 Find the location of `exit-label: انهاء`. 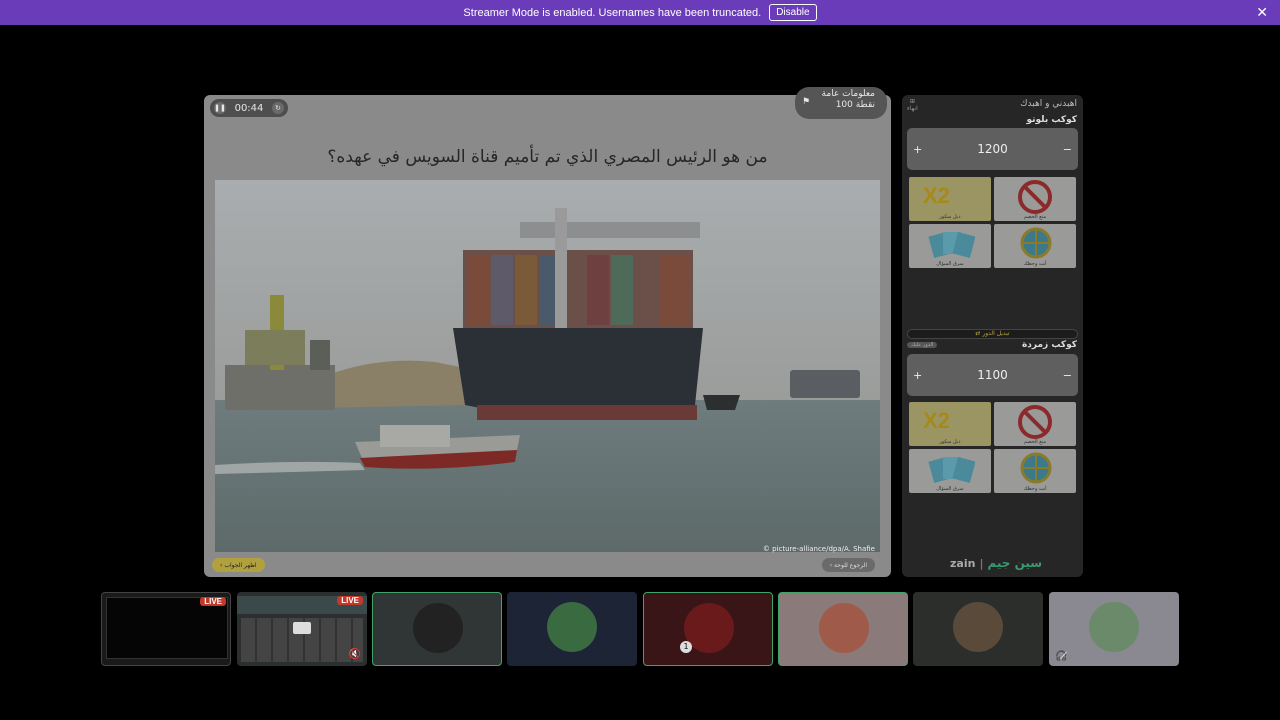

exit-label: انهاء is located at coordinates (912, 108).